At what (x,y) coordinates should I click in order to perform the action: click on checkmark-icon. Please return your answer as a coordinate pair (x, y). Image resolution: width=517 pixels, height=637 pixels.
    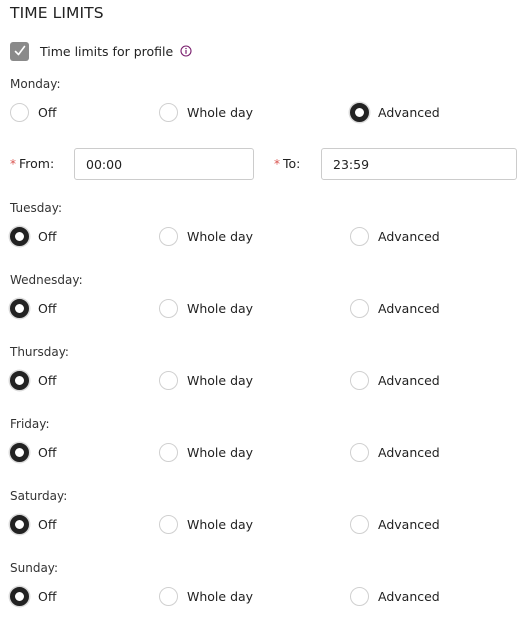
    Looking at the image, I should click on (19, 50).